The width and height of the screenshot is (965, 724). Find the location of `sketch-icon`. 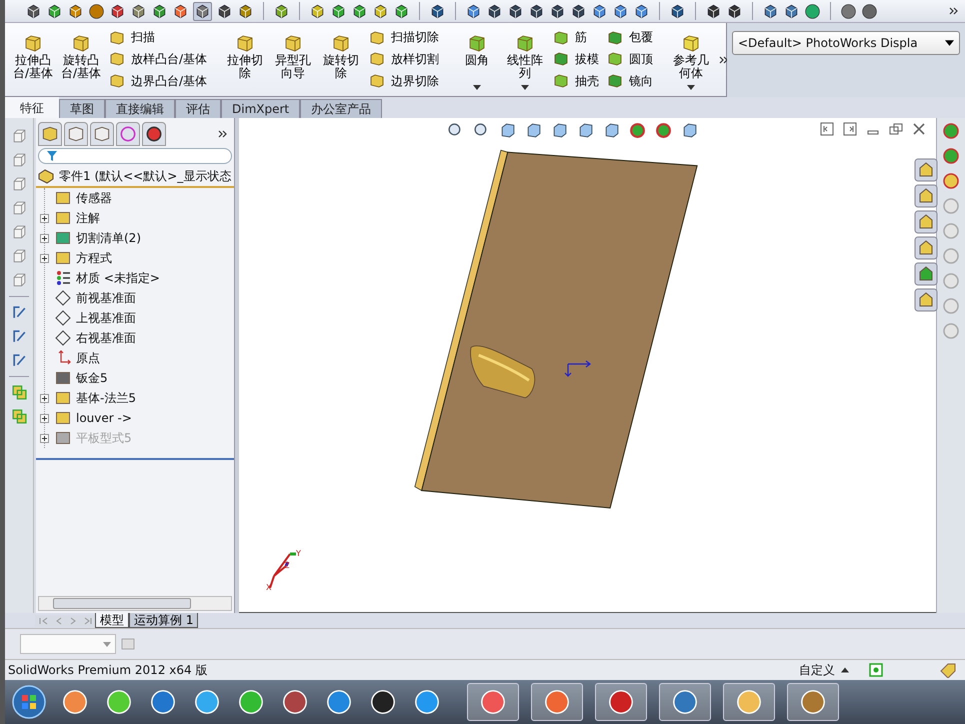

sketch-icon is located at coordinates (19, 312).